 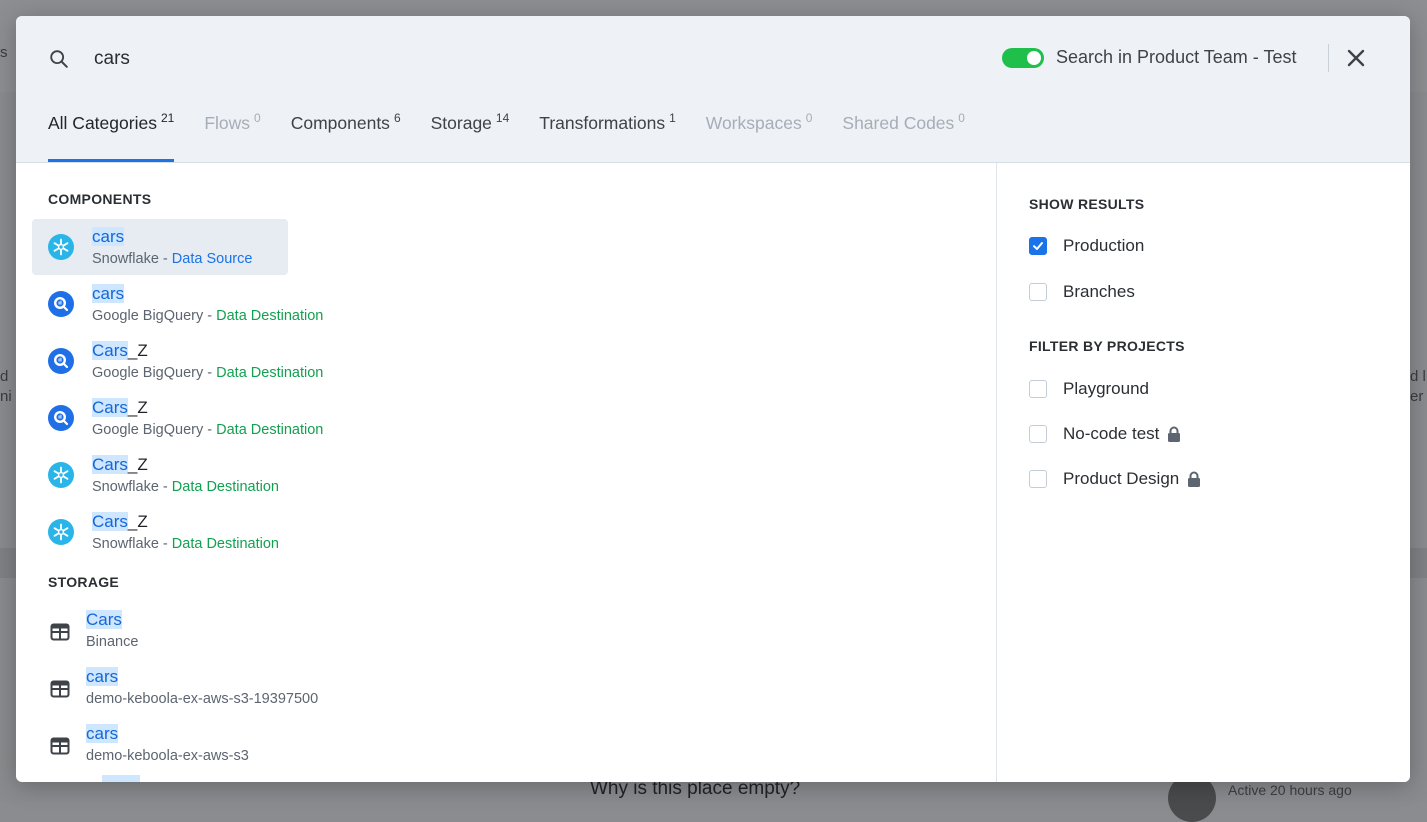 What do you see at coordinates (444, 59) in the screenshot?
I see `search-input` at bounding box center [444, 59].